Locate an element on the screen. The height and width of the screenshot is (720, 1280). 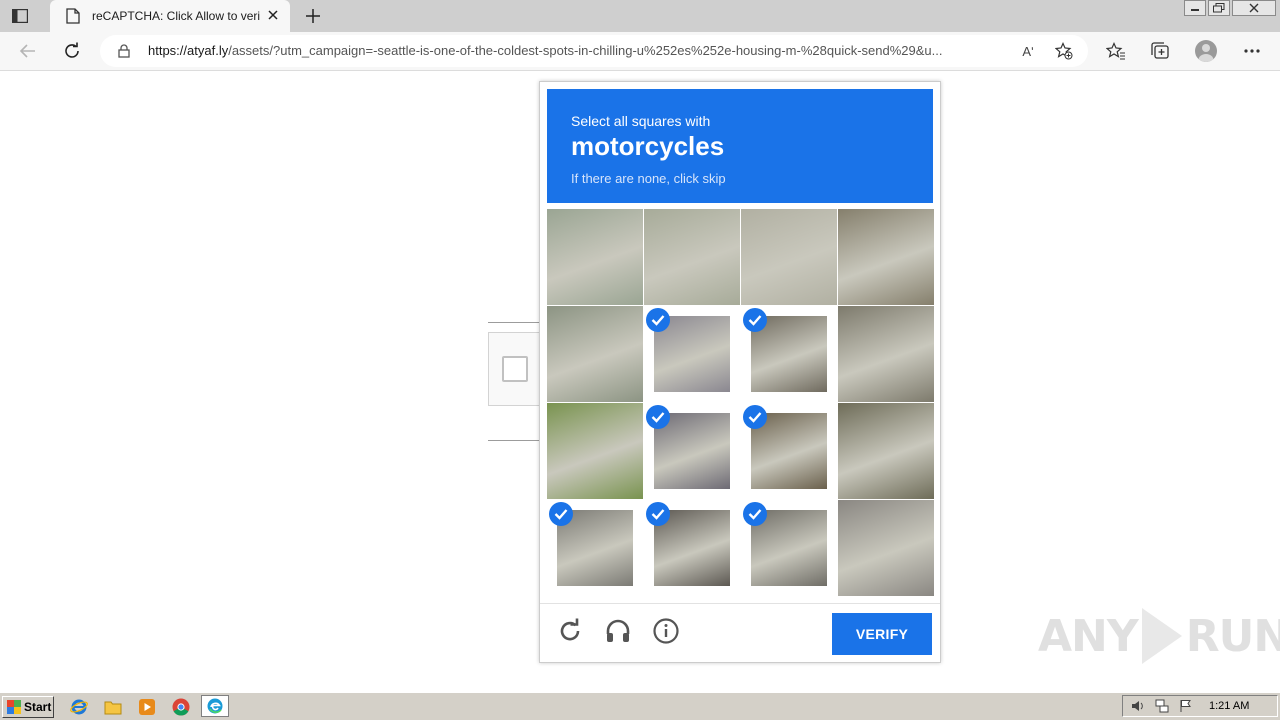
audio-challenge-icon is located at coordinates (618, 631).